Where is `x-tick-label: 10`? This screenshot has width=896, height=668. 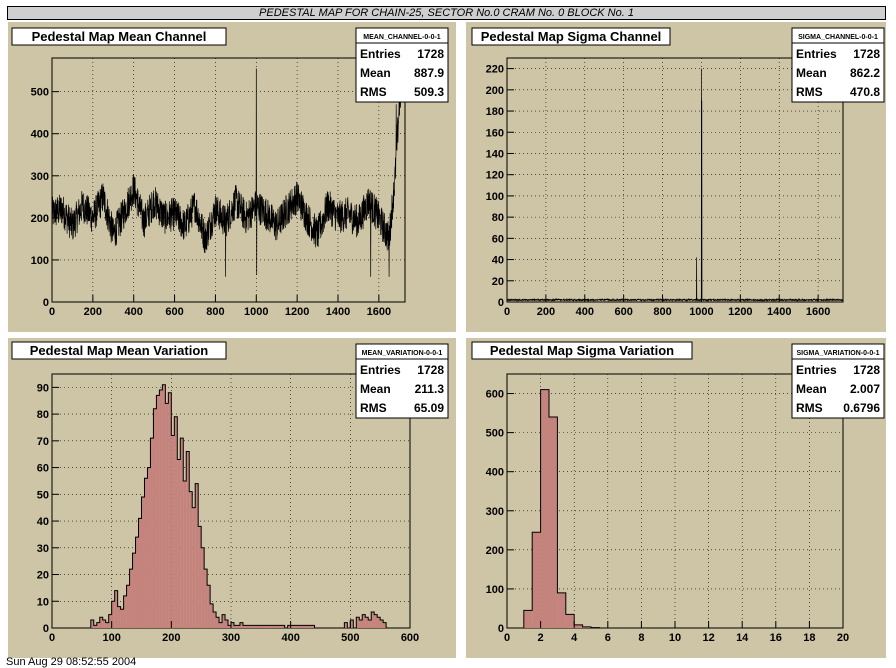 x-tick-label: 10 is located at coordinates (675, 638).